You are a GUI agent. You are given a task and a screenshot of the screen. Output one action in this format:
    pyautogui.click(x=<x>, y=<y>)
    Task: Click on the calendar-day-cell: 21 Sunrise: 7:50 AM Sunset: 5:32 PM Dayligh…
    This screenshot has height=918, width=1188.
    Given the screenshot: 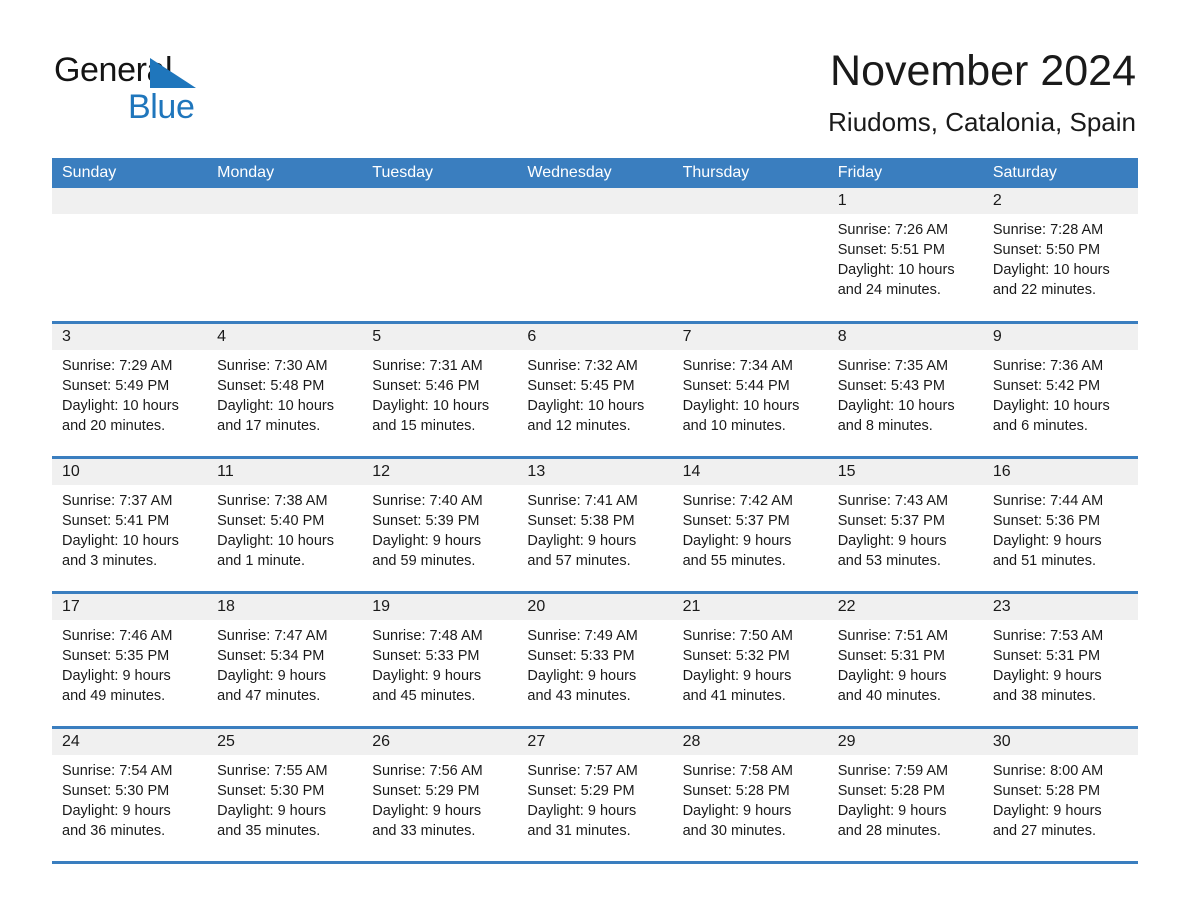 What is the action you would take?
    pyautogui.click(x=750, y=660)
    